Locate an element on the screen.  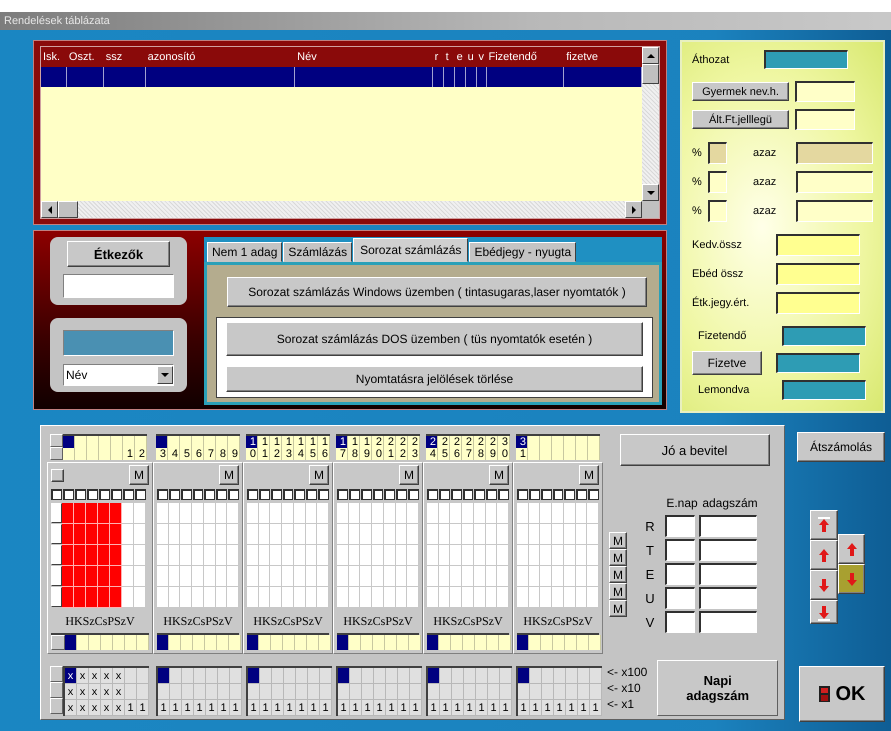
tab: Ebédjegy - nyugta is located at coordinates (522, 252).